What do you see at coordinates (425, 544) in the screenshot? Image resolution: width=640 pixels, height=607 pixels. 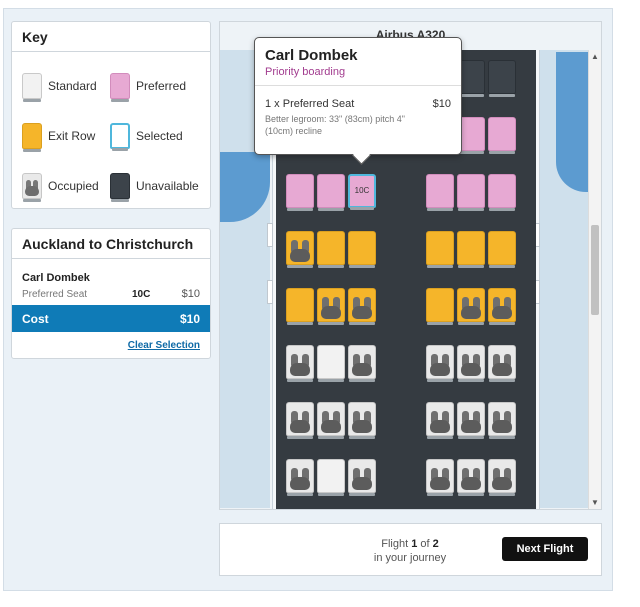 I see `flight-of: of` at bounding box center [425, 544].